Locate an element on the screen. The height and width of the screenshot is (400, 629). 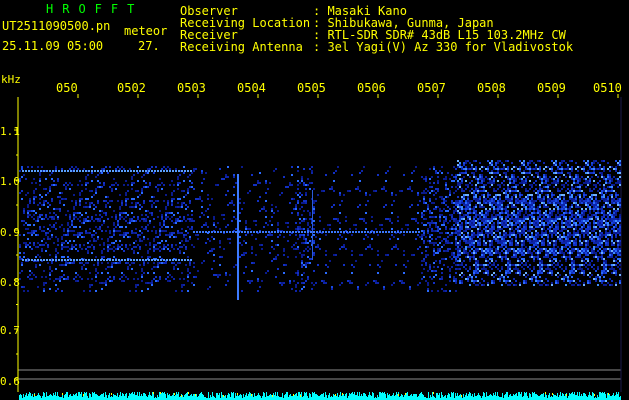
y-tick-label: 1.0 is located at coordinates (10, 181).